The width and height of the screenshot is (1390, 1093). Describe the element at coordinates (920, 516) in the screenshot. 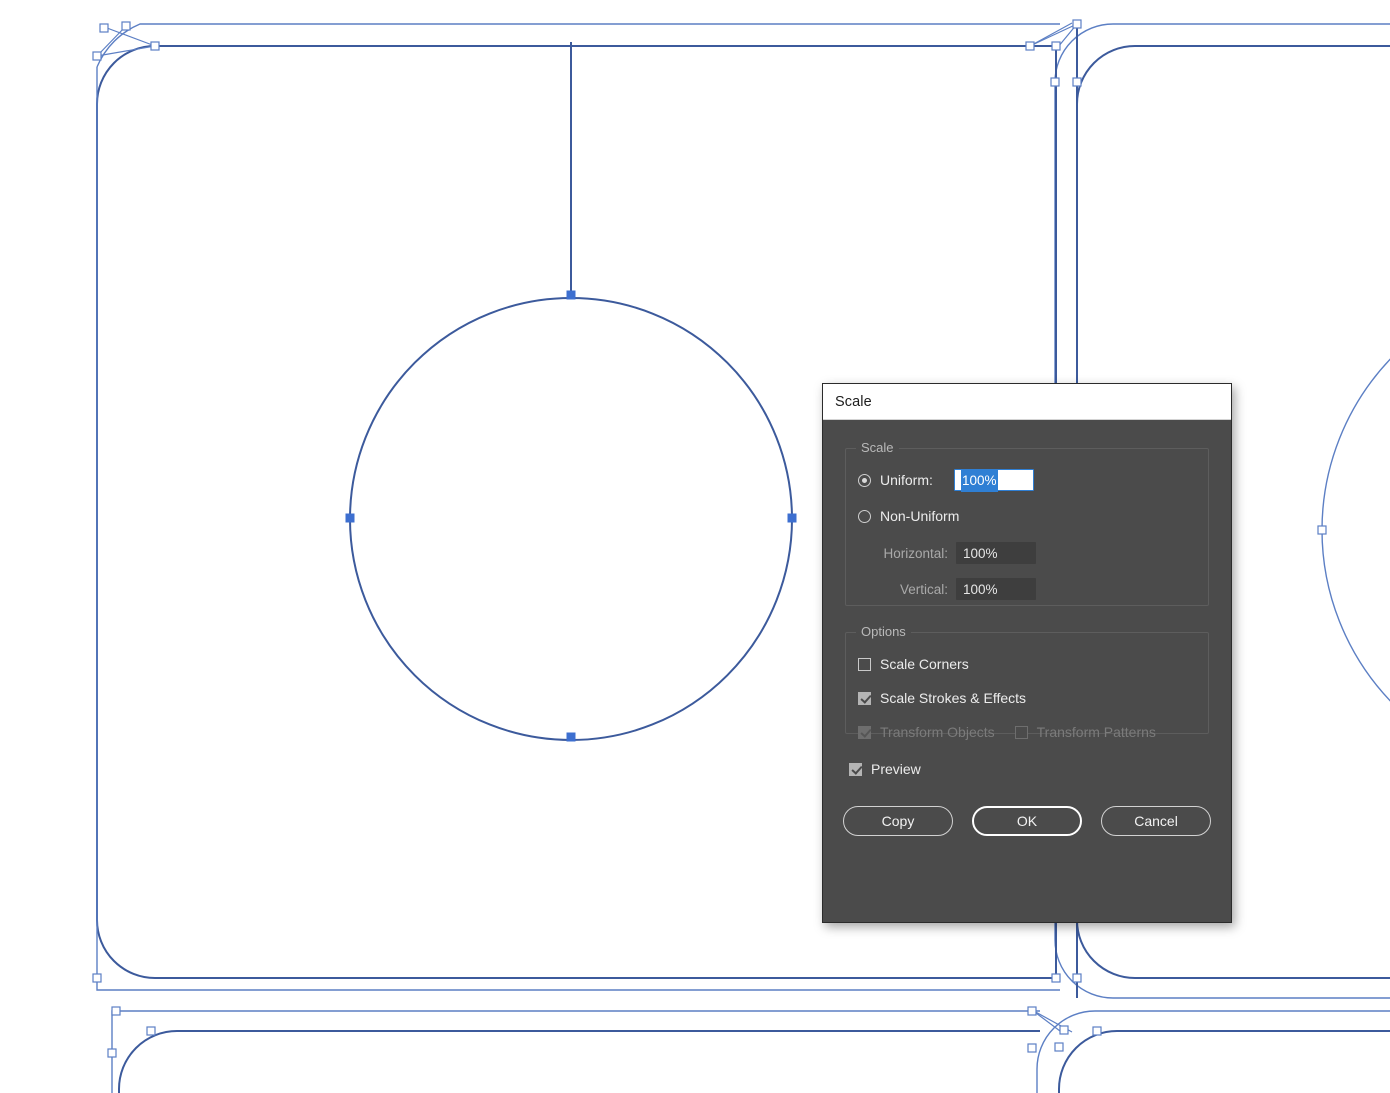

I see `non-uniform-label: Non-Uniform` at that location.